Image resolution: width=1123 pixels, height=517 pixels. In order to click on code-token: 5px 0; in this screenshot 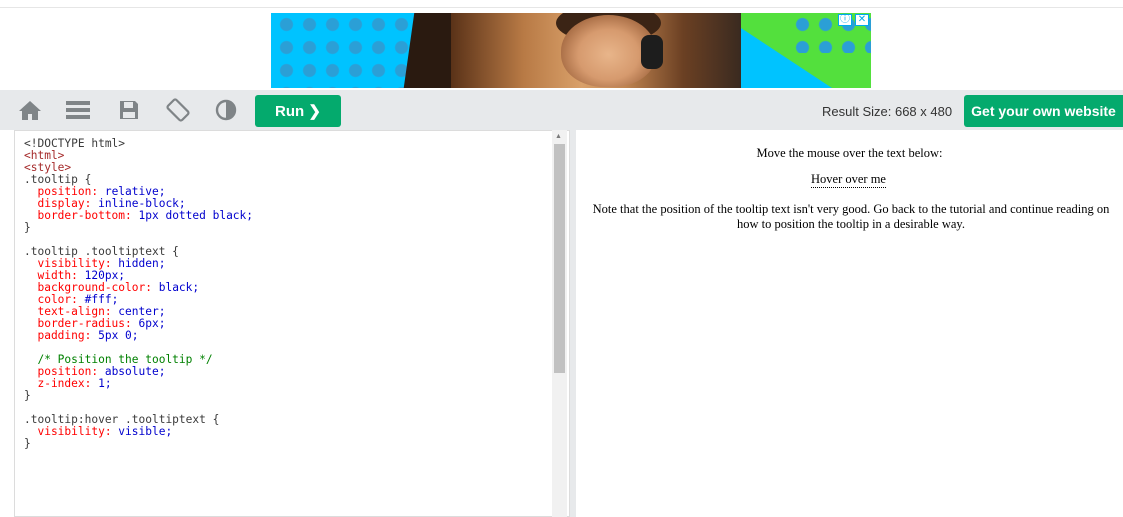, I will do `click(118, 335)`.